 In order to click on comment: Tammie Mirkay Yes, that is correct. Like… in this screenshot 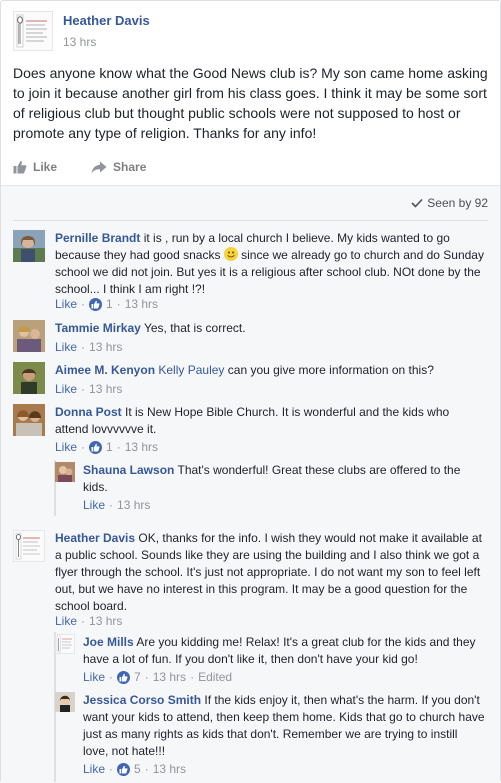, I will do `click(252, 338)`.